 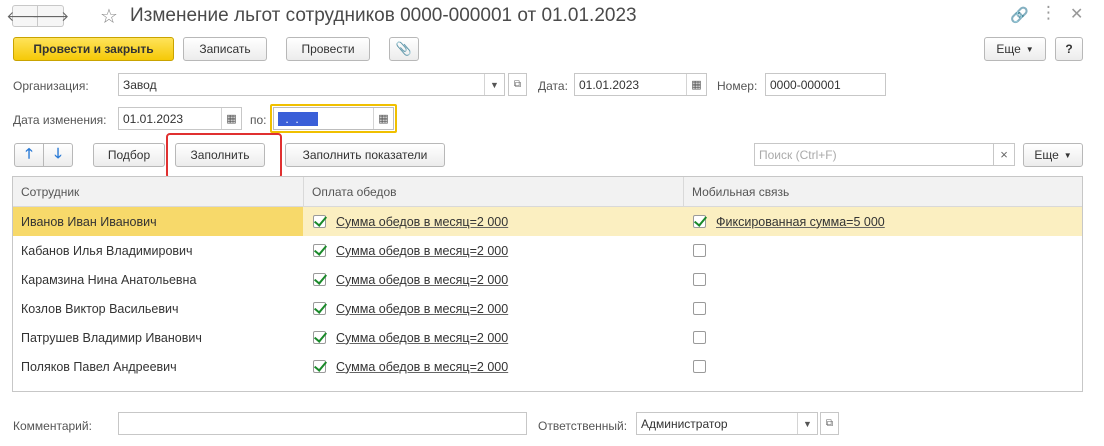 I want to click on mobile-cell: Фиксированная сумма=5 000, so click(x=789, y=221).